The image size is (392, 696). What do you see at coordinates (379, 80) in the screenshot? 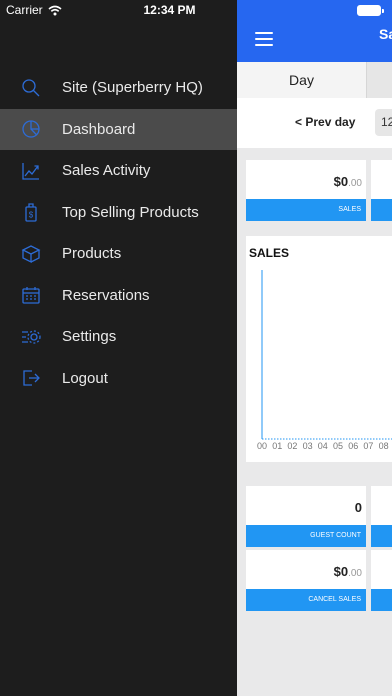
I see `tab-next-period` at bounding box center [379, 80].